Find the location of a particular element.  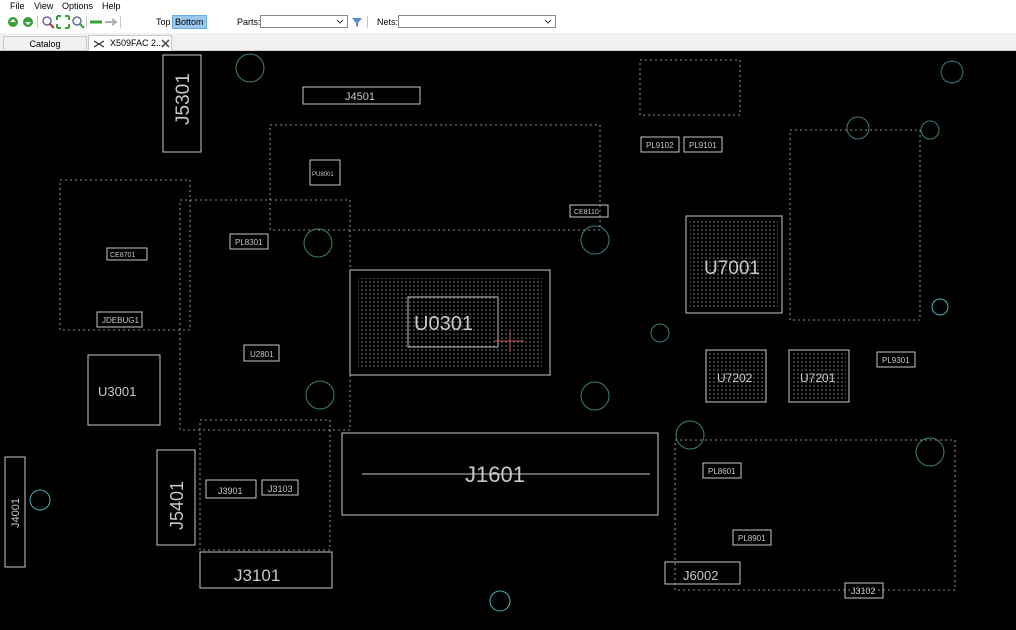

j3103-label: J3103 is located at coordinates (280, 489).